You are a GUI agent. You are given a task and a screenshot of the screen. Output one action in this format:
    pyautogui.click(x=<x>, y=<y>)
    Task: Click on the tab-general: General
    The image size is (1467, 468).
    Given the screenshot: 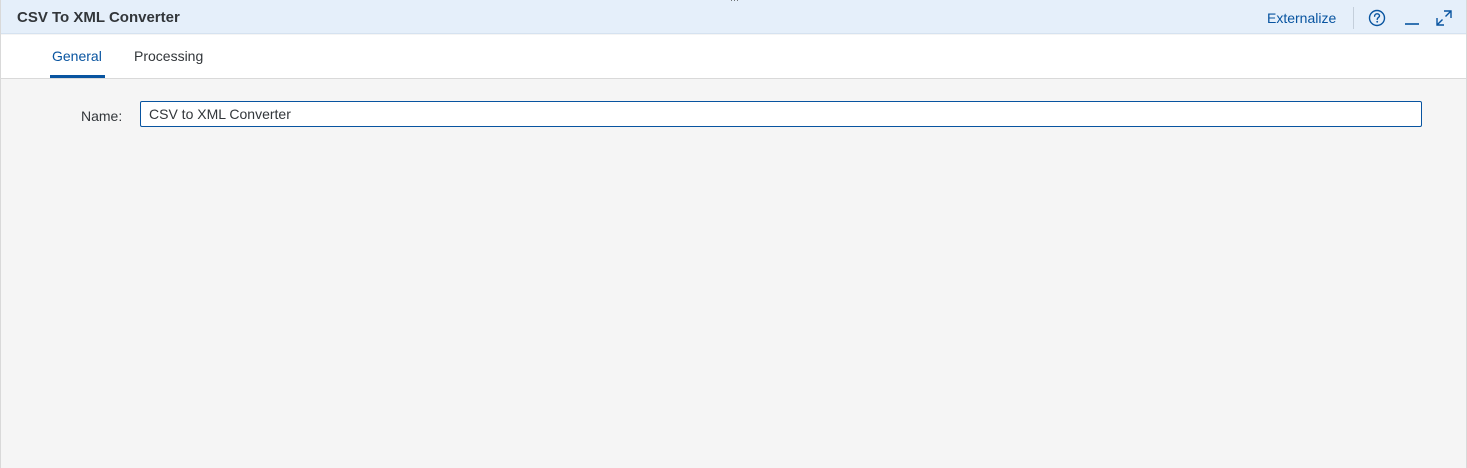 What is the action you would take?
    pyautogui.click(x=77, y=56)
    